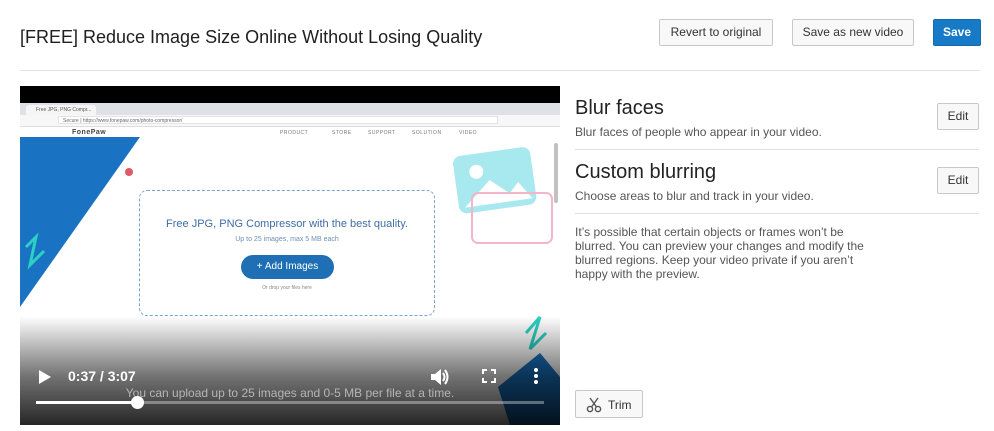 The image size is (994, 431). What do you see at coordinates (45, 377) in the screenshot?
I see `play-icon` at bounding box center [45, 377].